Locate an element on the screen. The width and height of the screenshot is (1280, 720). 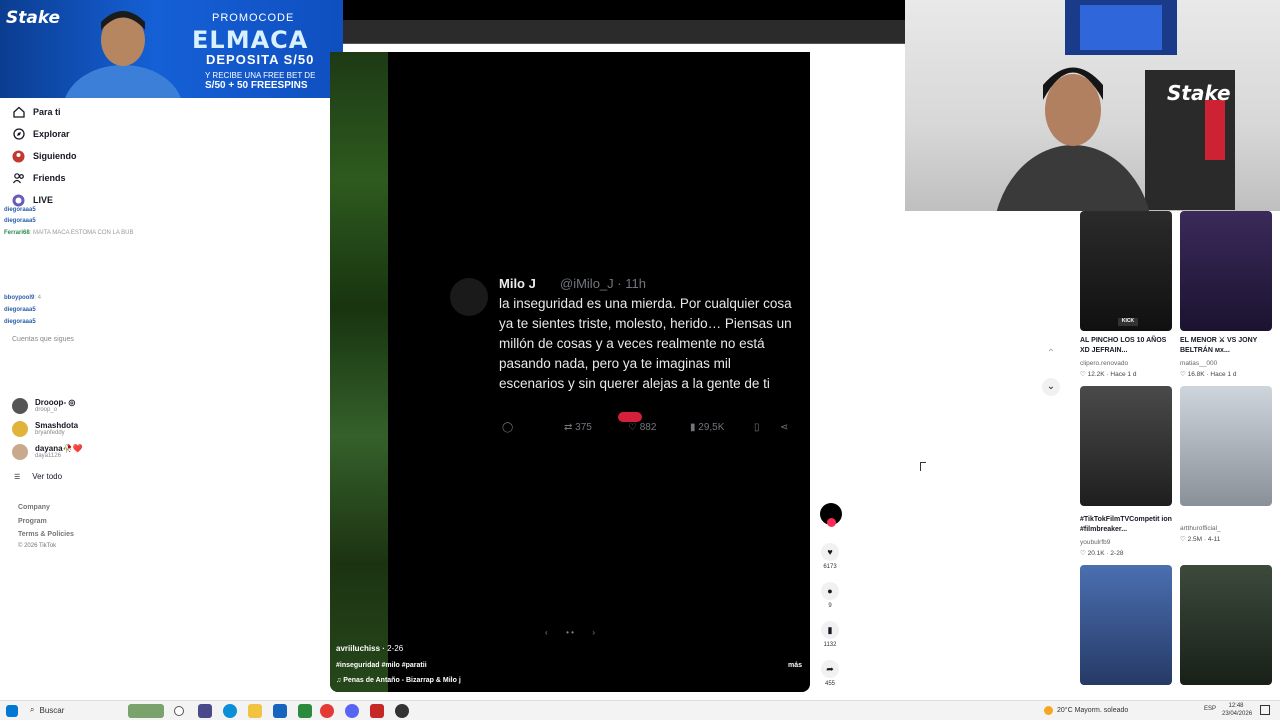
video-song: ♫ Penas de Antaño - Bizarrap & Milo j is located at coordinates (398, 680).